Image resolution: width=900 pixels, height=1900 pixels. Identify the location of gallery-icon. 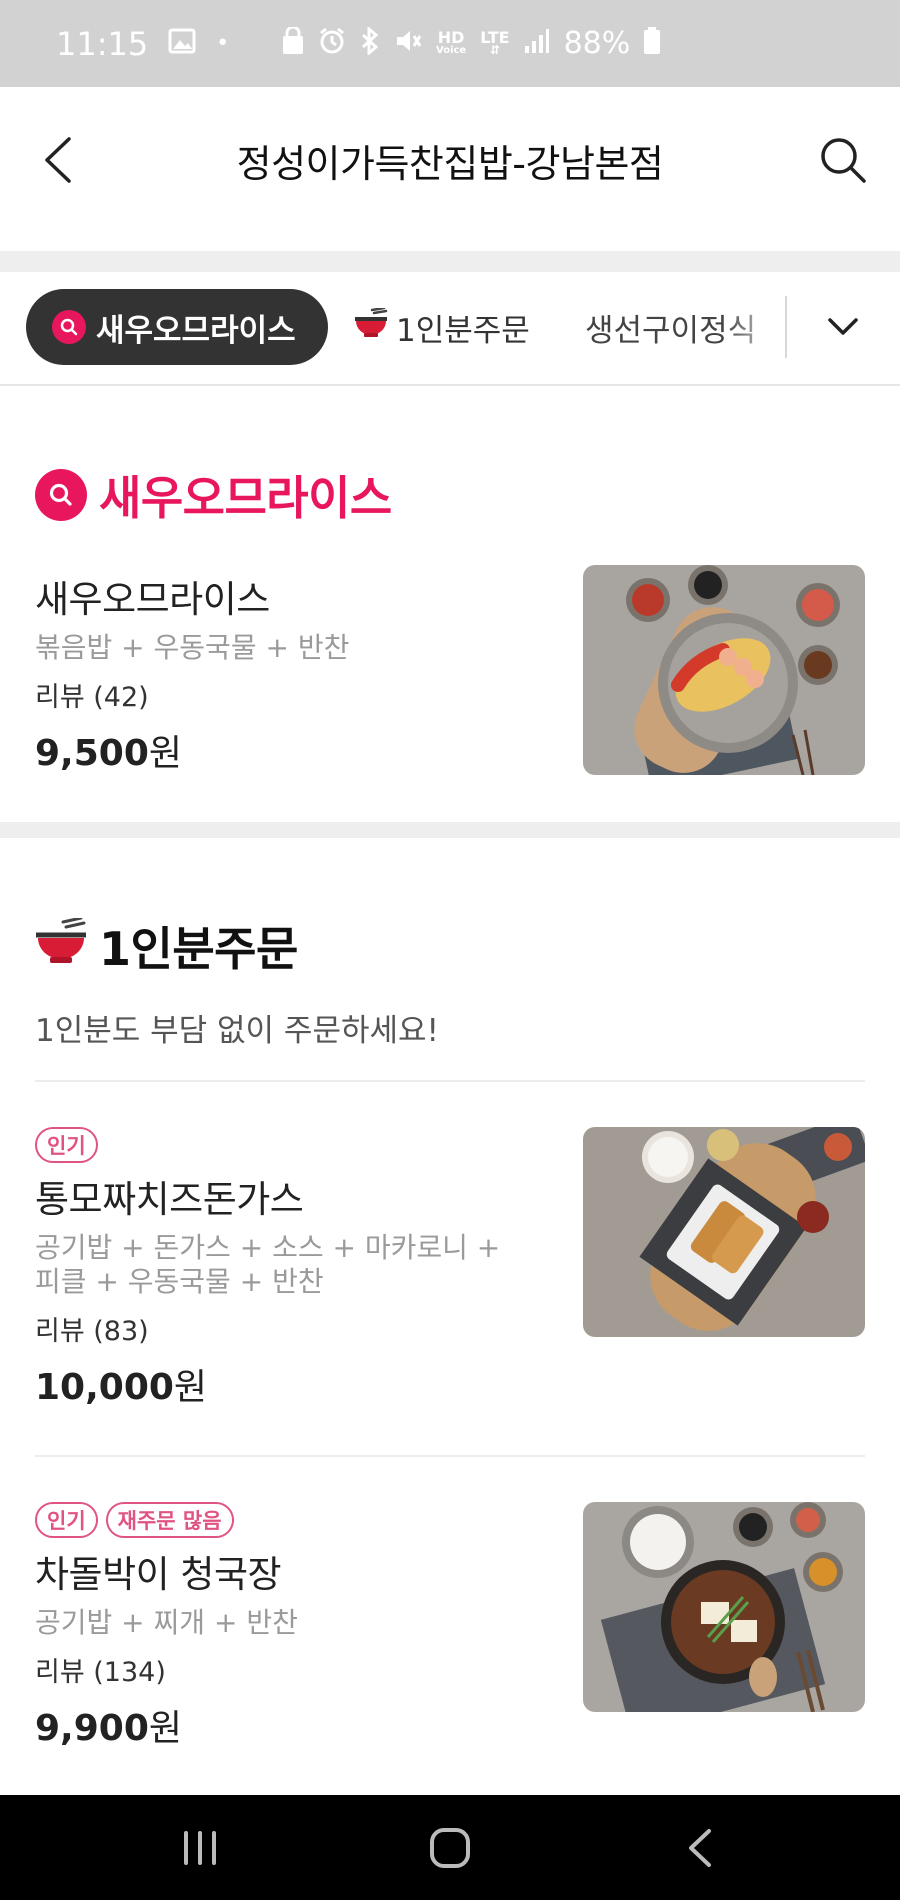
(182, 43).